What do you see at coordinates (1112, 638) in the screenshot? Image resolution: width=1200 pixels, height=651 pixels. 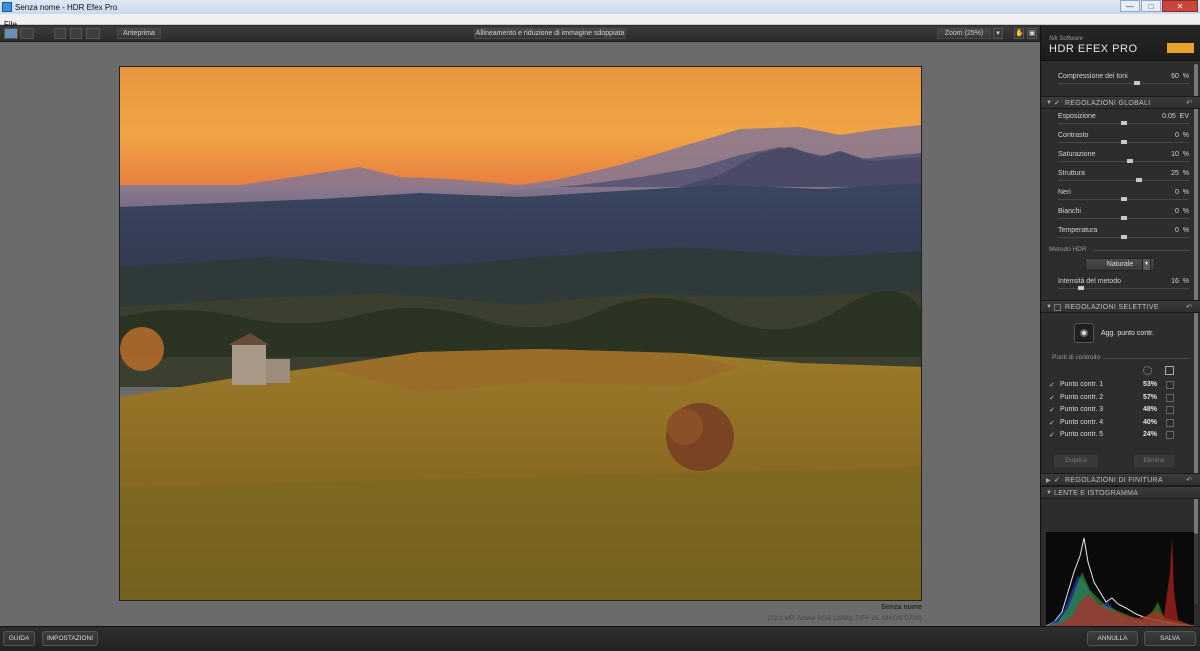 I see `cancel-button: ANNULLA` at bounding box center [1112, 638].